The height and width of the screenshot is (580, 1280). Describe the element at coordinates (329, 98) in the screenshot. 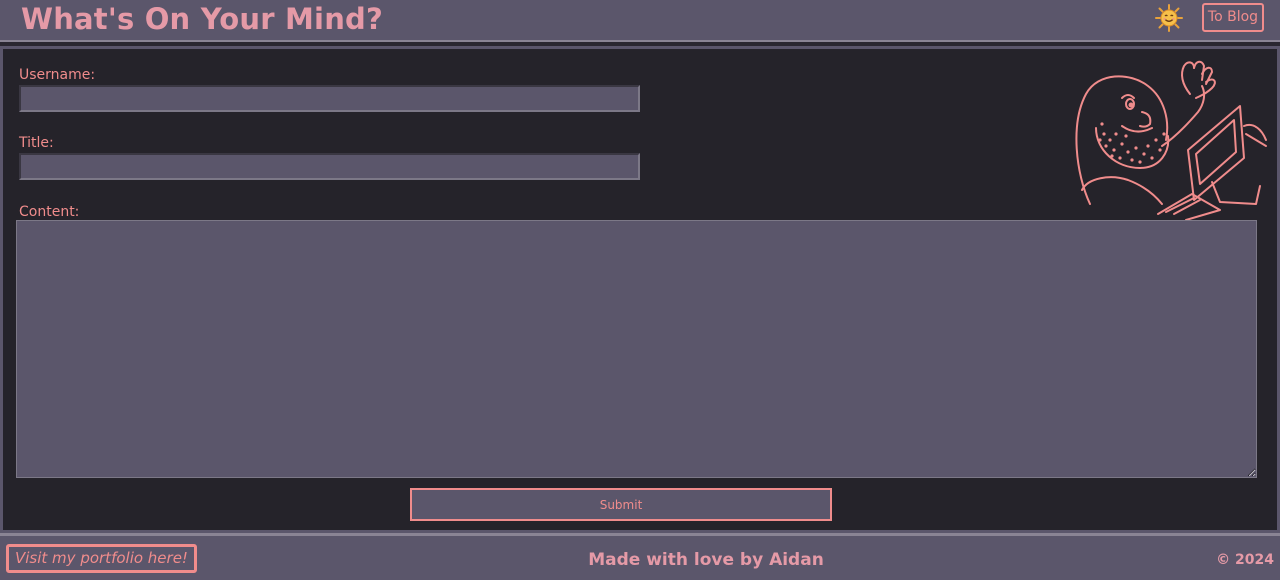

I see `username-input` at that location.